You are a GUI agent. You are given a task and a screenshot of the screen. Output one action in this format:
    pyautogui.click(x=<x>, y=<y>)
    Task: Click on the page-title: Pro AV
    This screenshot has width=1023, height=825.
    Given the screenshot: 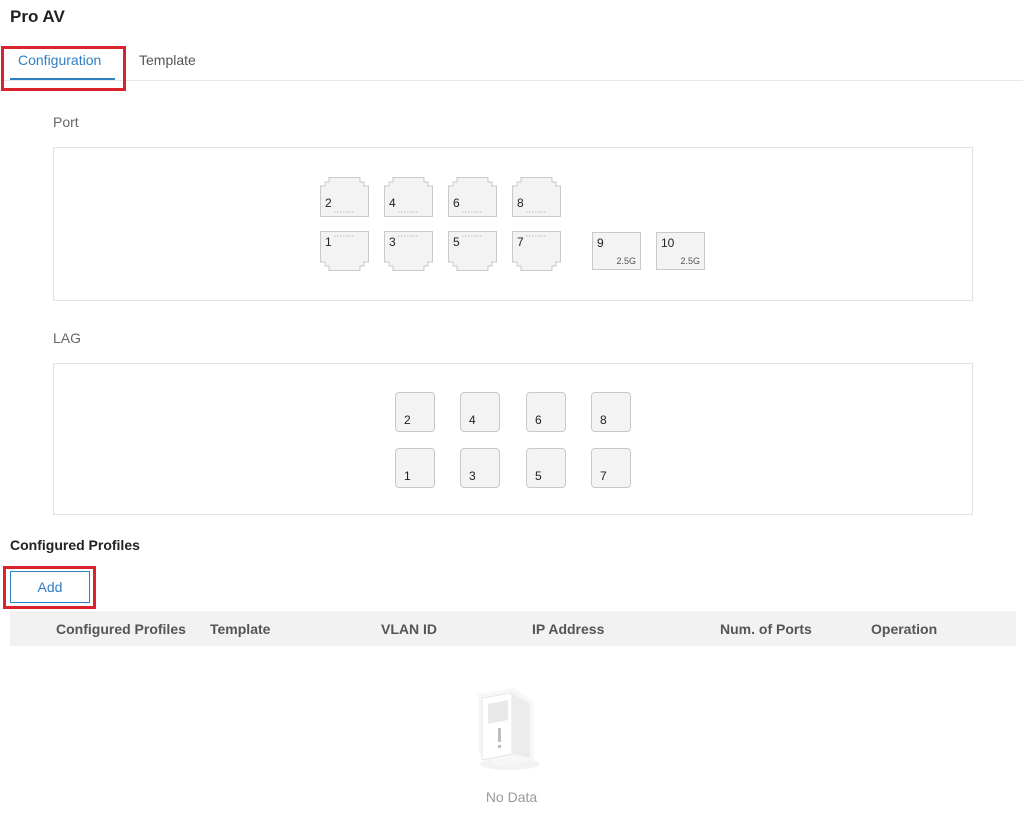 What is the action you would take?
    pyautogui.click(x=37, y=16)
    